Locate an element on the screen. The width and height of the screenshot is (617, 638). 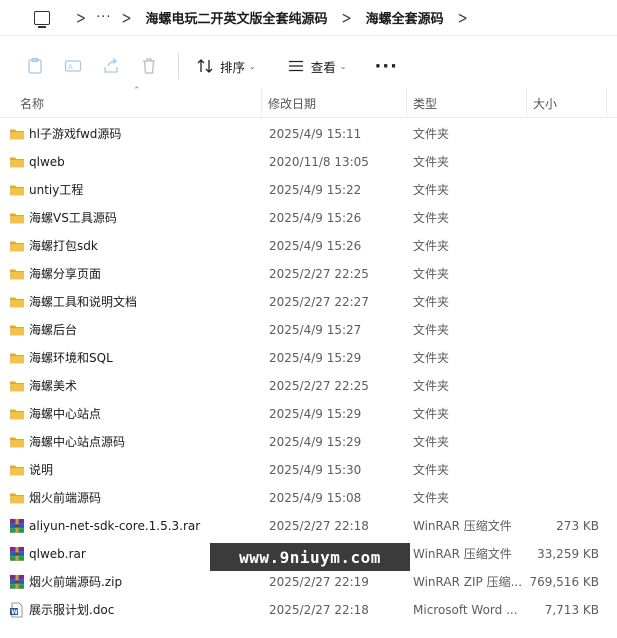
file-row: 海螺VS工具源码 2025/4/9 15:26 文件夹 is located at coordinates (308, 218).